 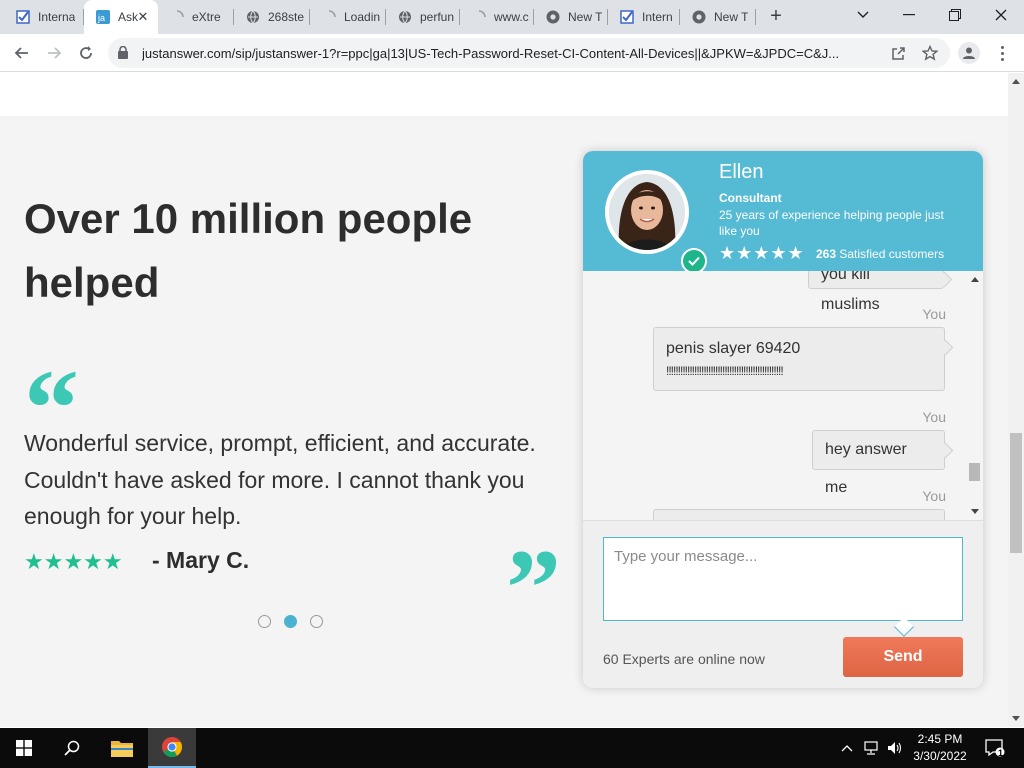 I want to click on tab-internet: Interna, so click(x=44, y=17).